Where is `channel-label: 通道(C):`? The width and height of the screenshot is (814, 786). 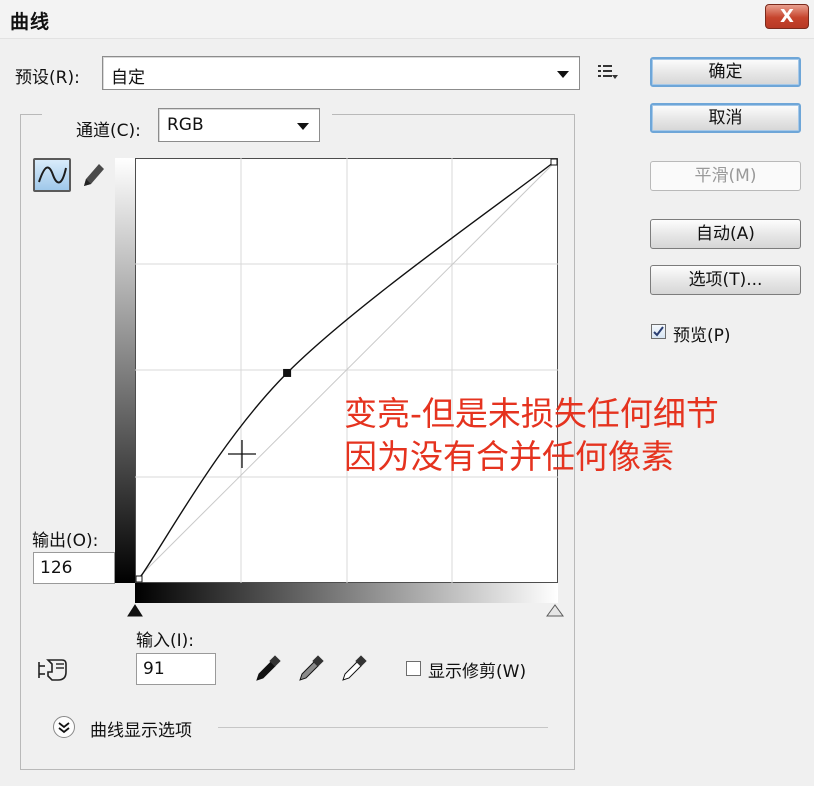 channel-label: 通道(C): is located at coordinates (108, 131).